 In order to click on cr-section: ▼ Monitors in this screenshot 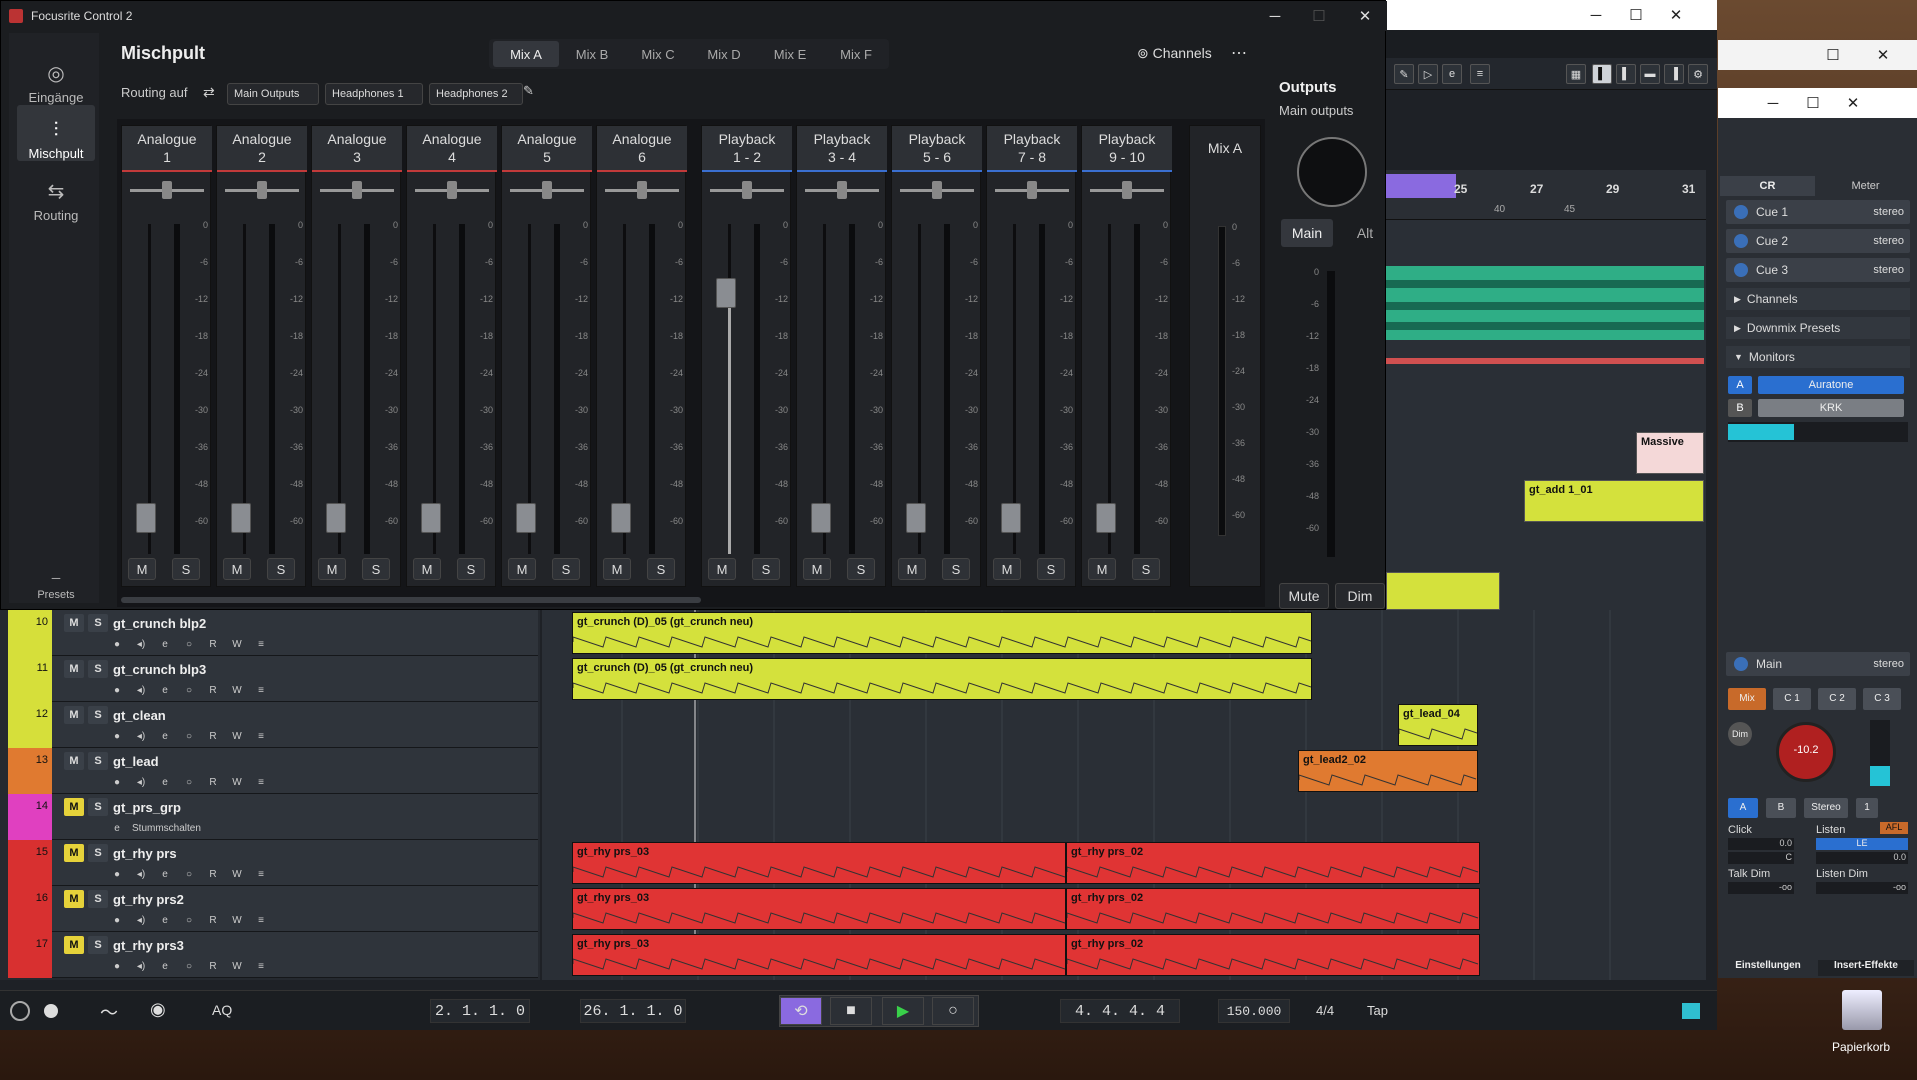, I will do `click(1818, 357)`.